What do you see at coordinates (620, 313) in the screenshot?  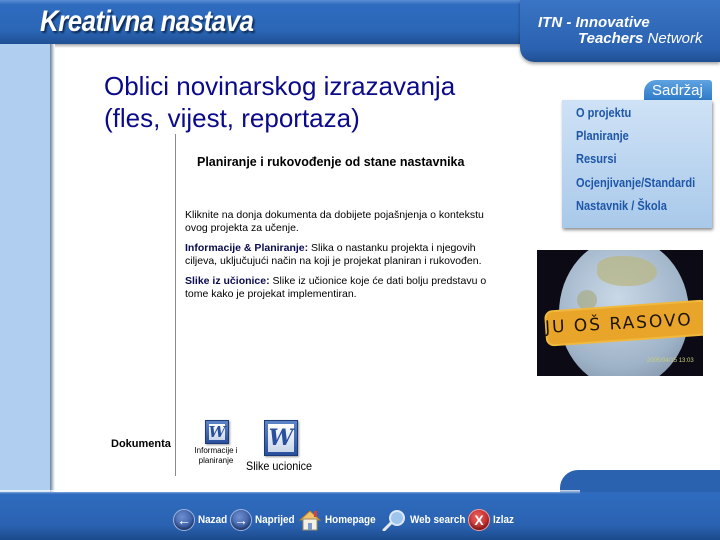 I see `classroom-photo: JU OŠ RASOVO 2005/04/15 13:03` at bounding box center [620, 313].